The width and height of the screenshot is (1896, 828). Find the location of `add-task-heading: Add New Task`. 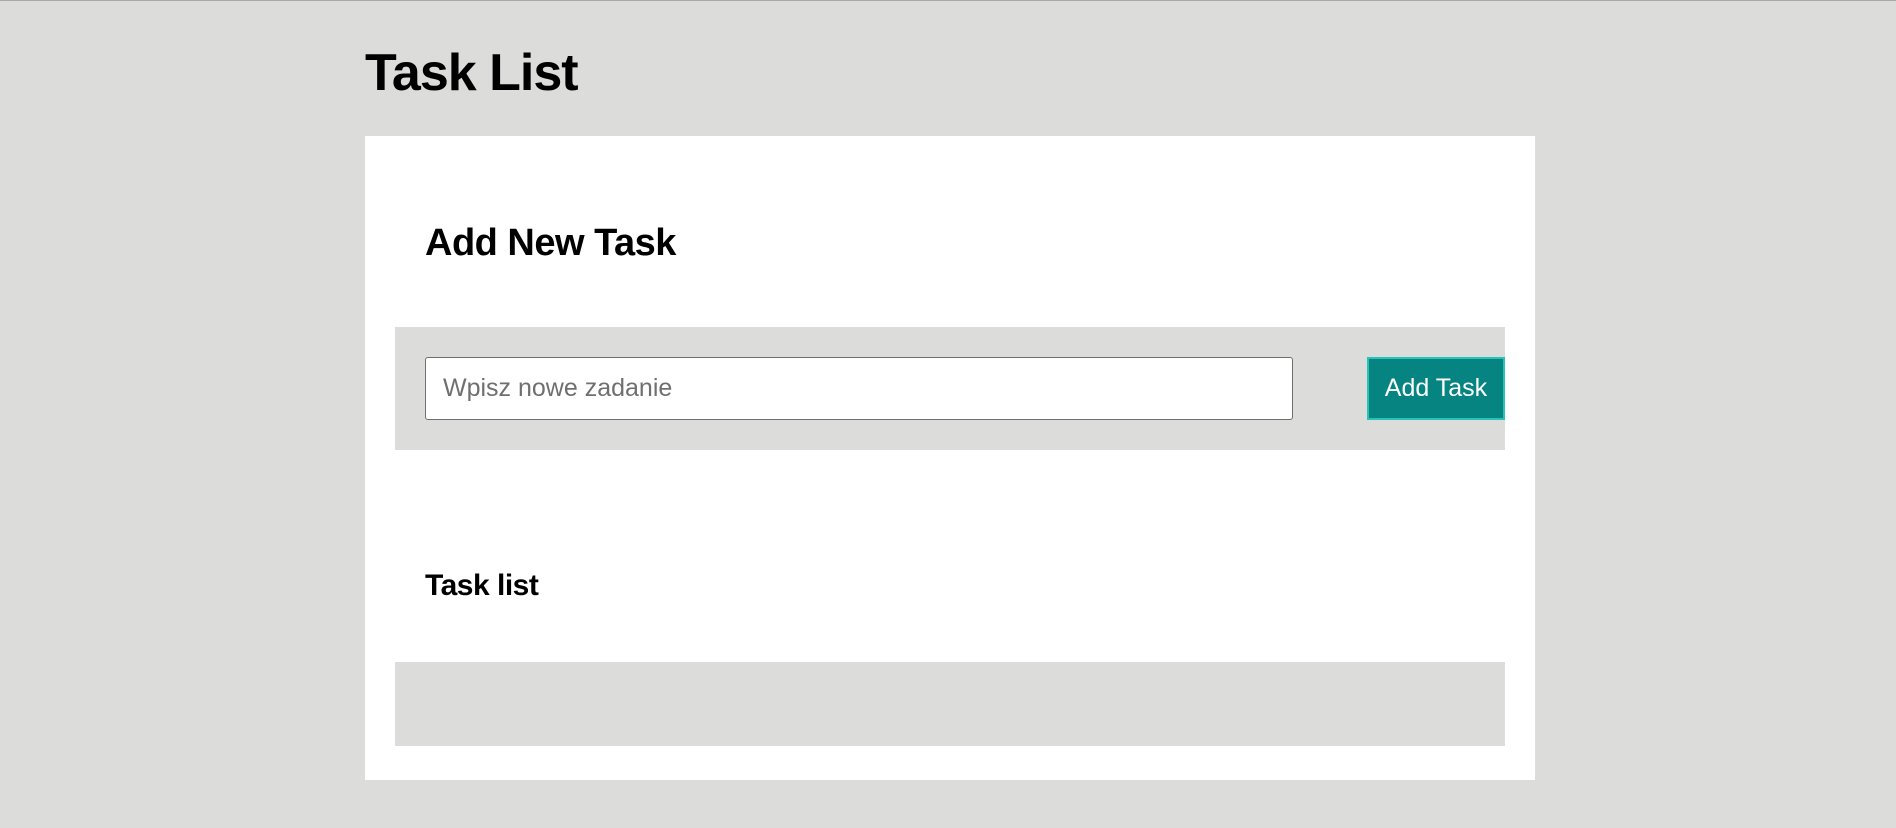

add-task-heading: Add New Task is located at coordinates (550, 243).